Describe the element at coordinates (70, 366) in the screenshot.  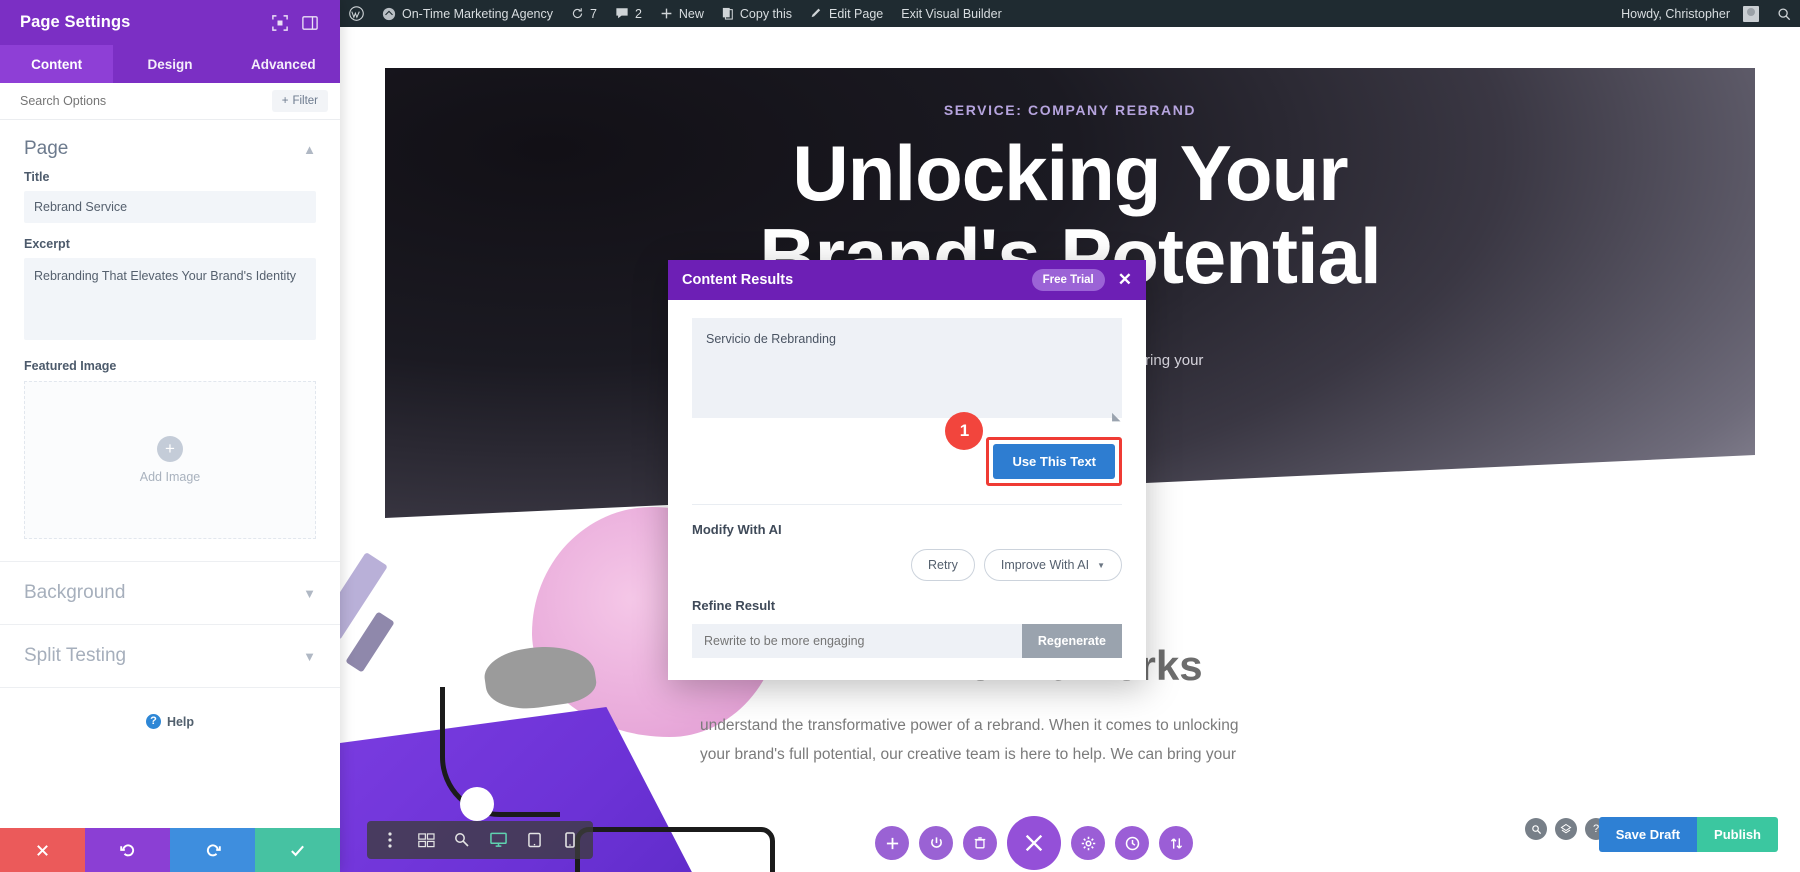
I see `featured-image-label: Featured Image` at that location.